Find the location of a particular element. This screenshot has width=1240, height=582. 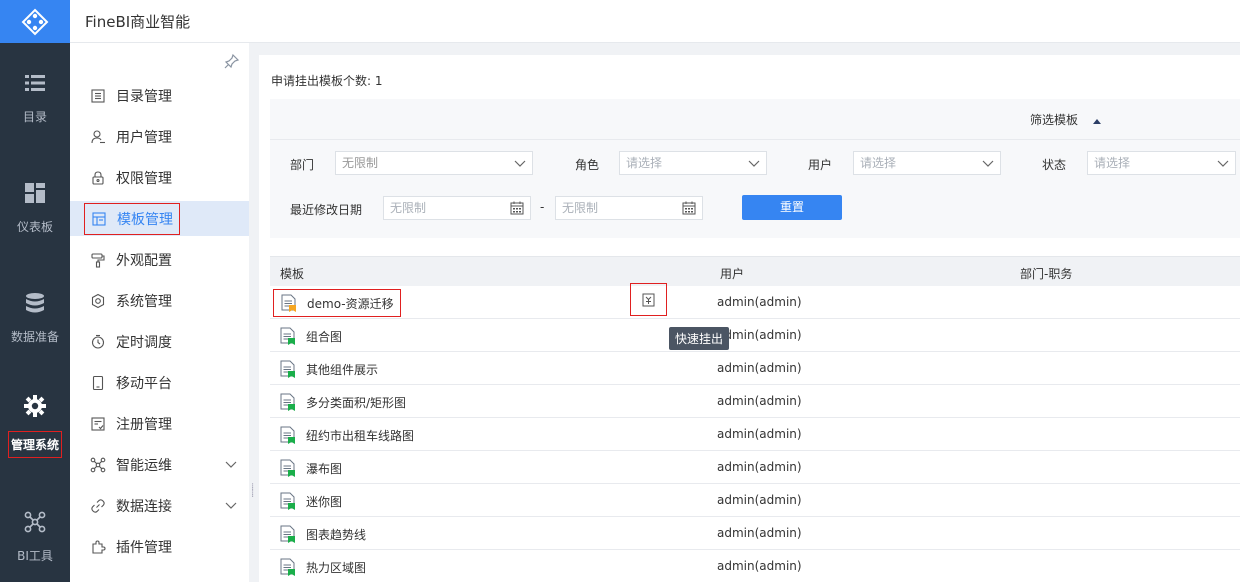

table-row: demo-资源迁移 admin(admin) is located at coordinates (755, 301).